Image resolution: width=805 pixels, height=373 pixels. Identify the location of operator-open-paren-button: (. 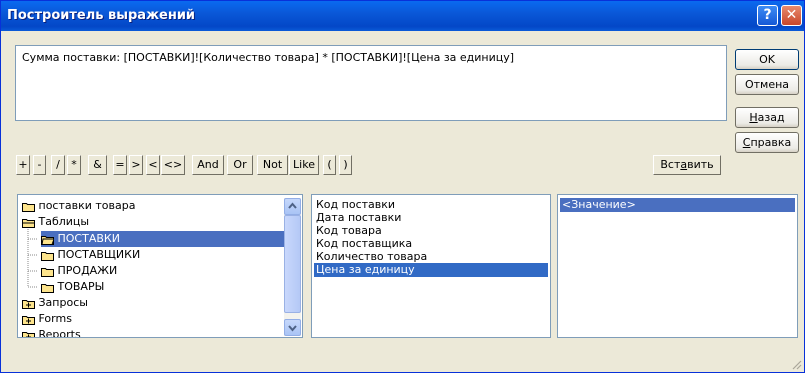
(329, 165).